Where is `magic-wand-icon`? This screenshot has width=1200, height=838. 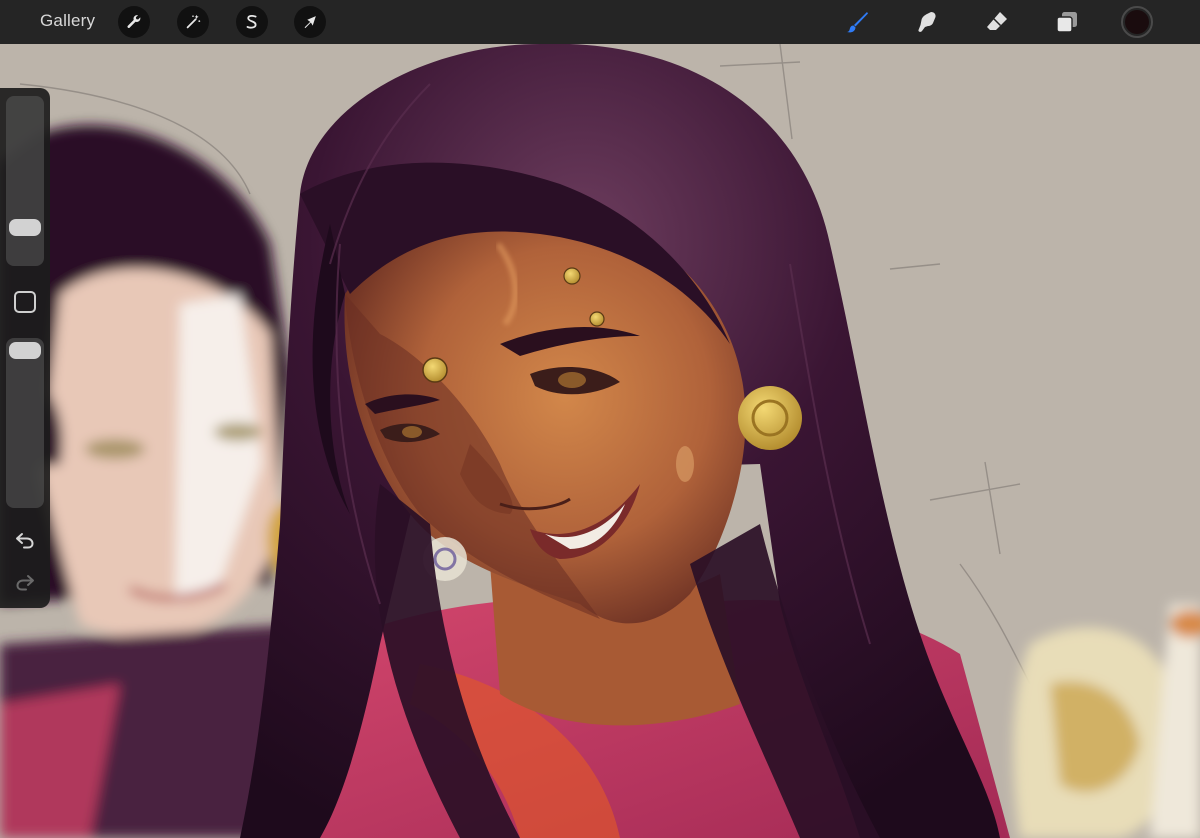
magic-wand-icon is located at coordinates (193, 21).